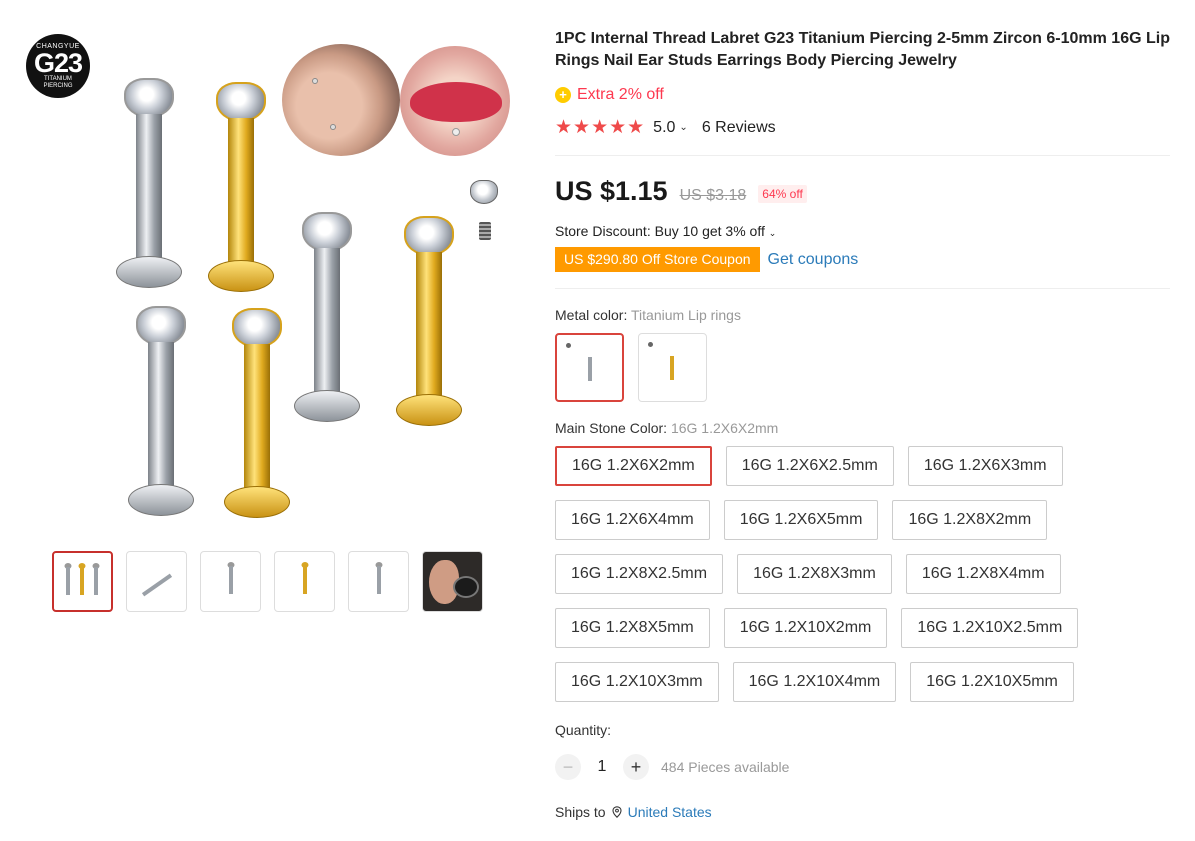 The image size is (1195, 841). Describe the element at coordinates (580, 812) in the screenshot. I see `ships-to-label: Ships to` at that location.